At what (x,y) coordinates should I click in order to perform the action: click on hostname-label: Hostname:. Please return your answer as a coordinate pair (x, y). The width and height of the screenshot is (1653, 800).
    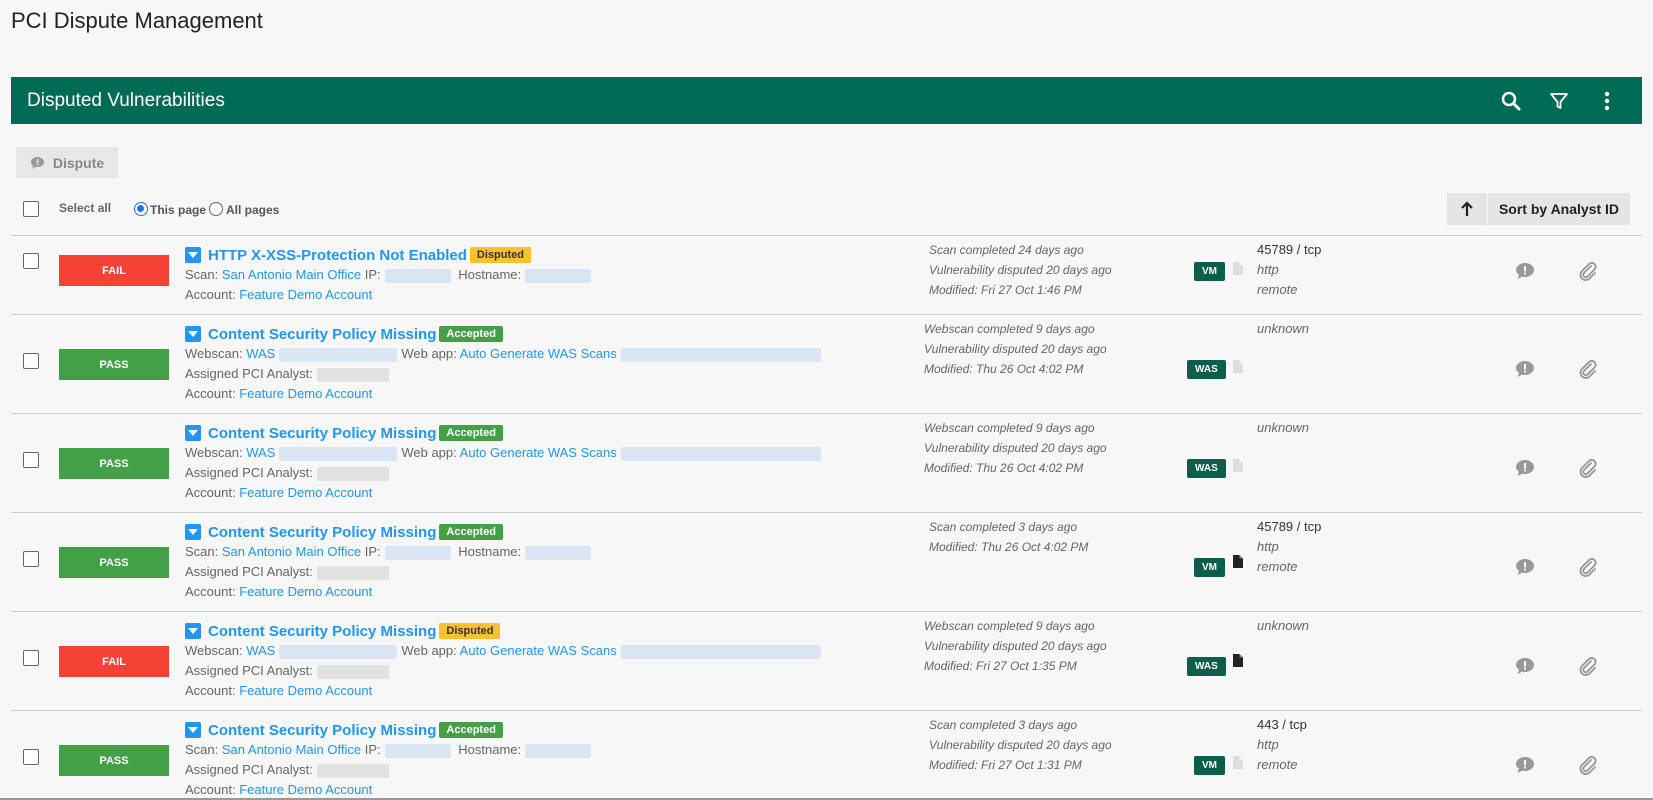
    Looking at the image, I should click on (490, 274).